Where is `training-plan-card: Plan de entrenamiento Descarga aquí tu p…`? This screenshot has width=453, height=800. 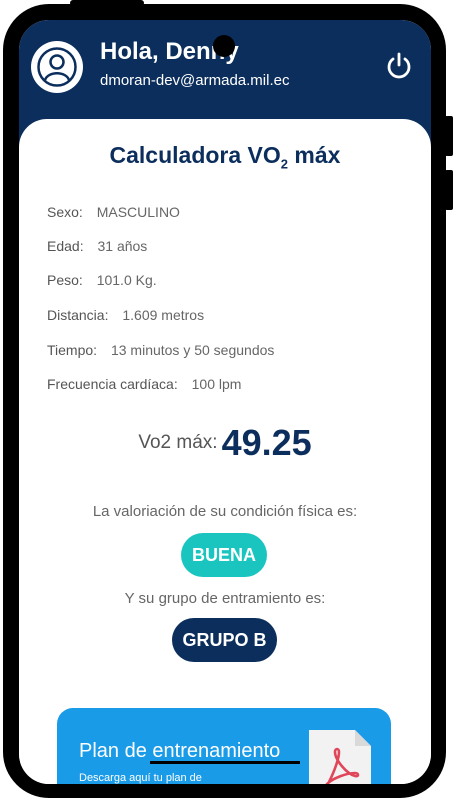
training-plan-card: Plan de entrenamiento Descarga aquí tu p… is located at coordinates (224, 746).